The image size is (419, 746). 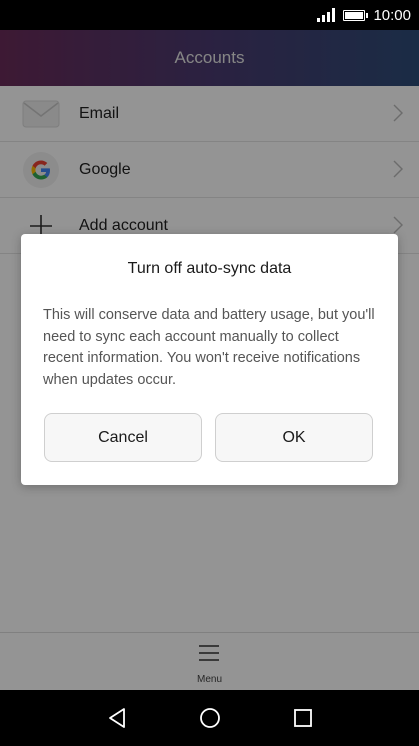 I want to click on status-icons: 10:00, so click(x=364, y=15).